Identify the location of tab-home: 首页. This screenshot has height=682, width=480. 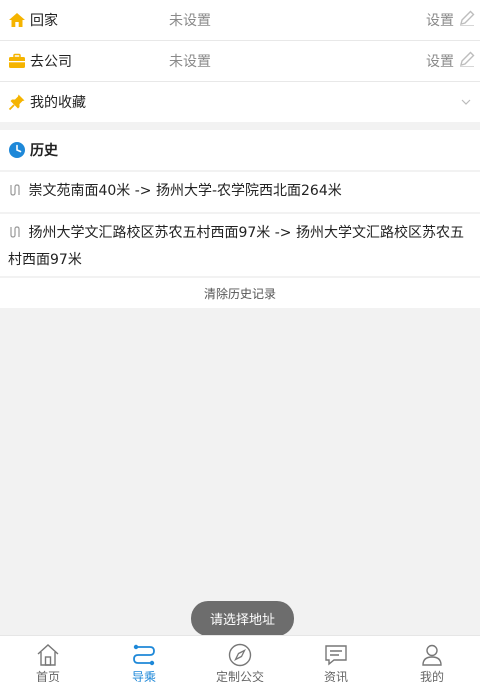
(48, 659).